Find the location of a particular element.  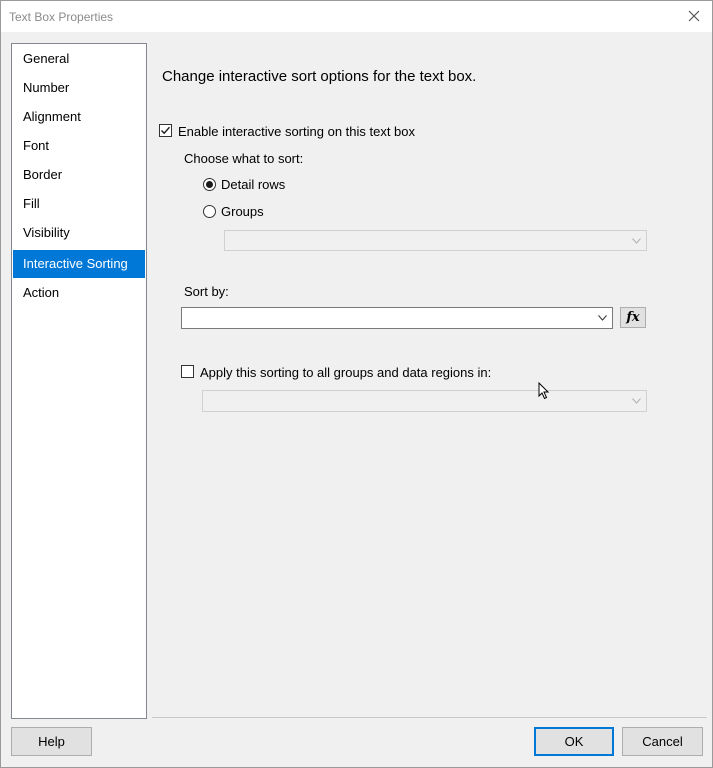

nav-item-number: Number is located at coordinates (79, 88).